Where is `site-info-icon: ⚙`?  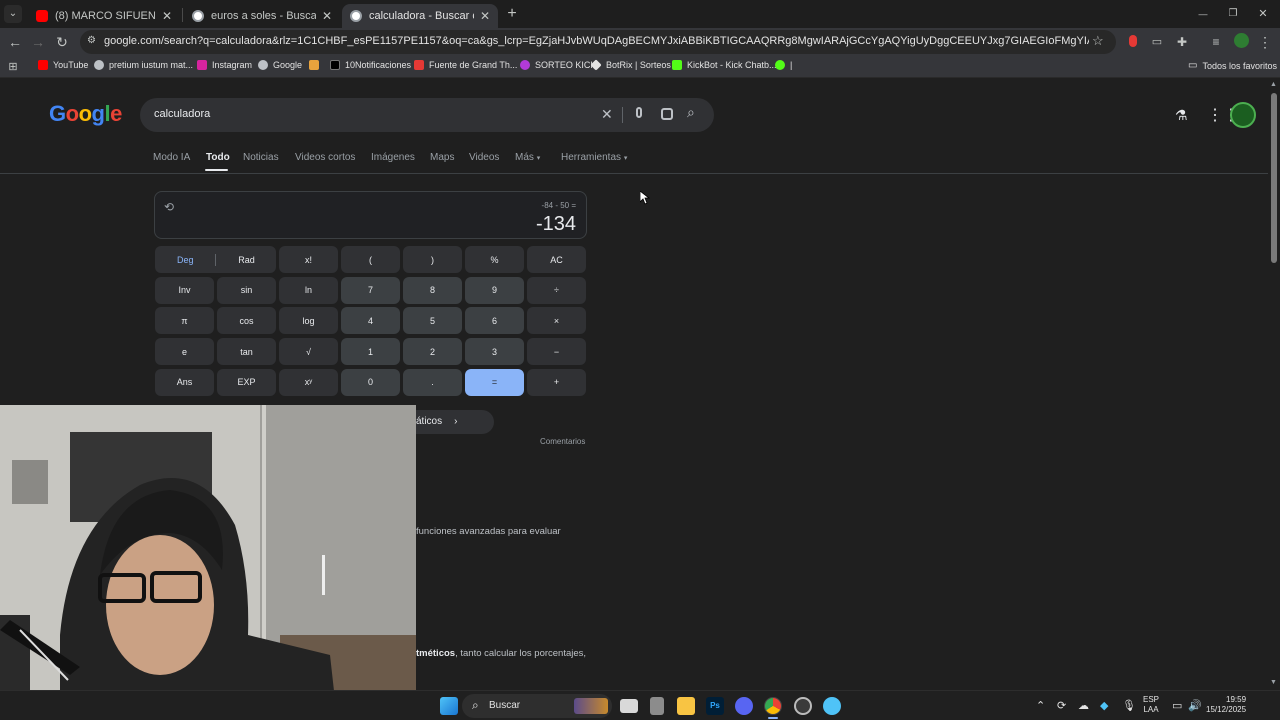 site-info-icon: ⚙ is located at coordinates (91, 40).